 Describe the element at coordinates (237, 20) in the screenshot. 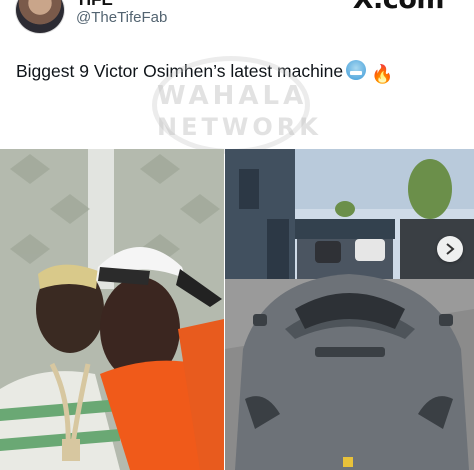

I see `post-header: TIFE @TheTifeFab X.com` at that location.